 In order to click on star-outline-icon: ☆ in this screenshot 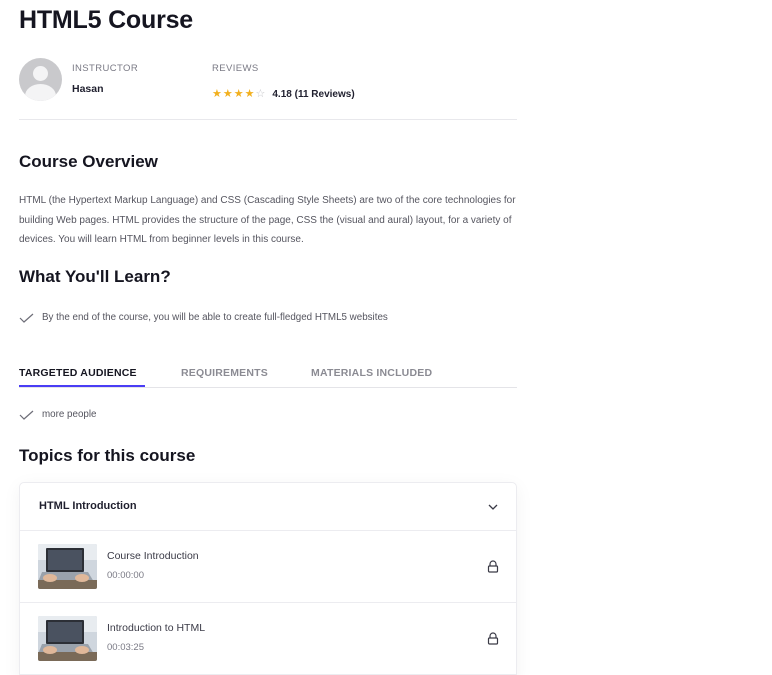, I will do `click(260, 94)`.